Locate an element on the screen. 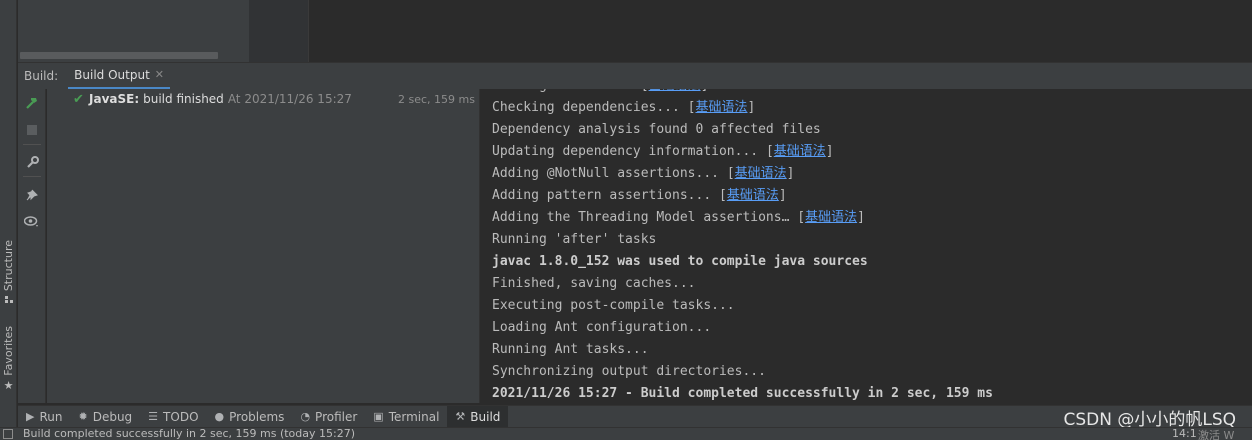  output-line: Running 'after' tasks is located at coordinates (574, 240).